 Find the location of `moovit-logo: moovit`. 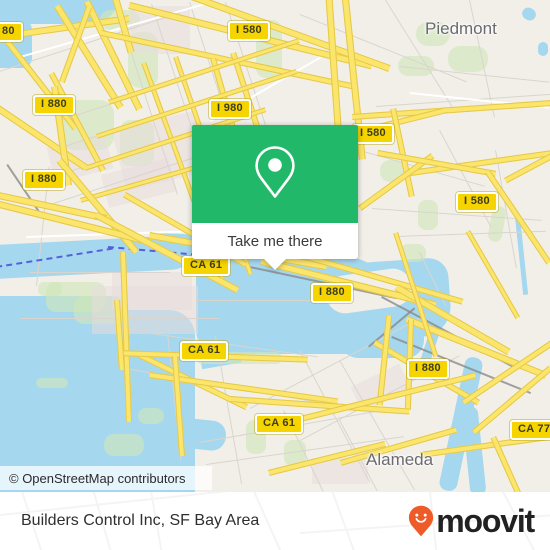

moovit-logo: moovit is located at coordinates (471, 521).